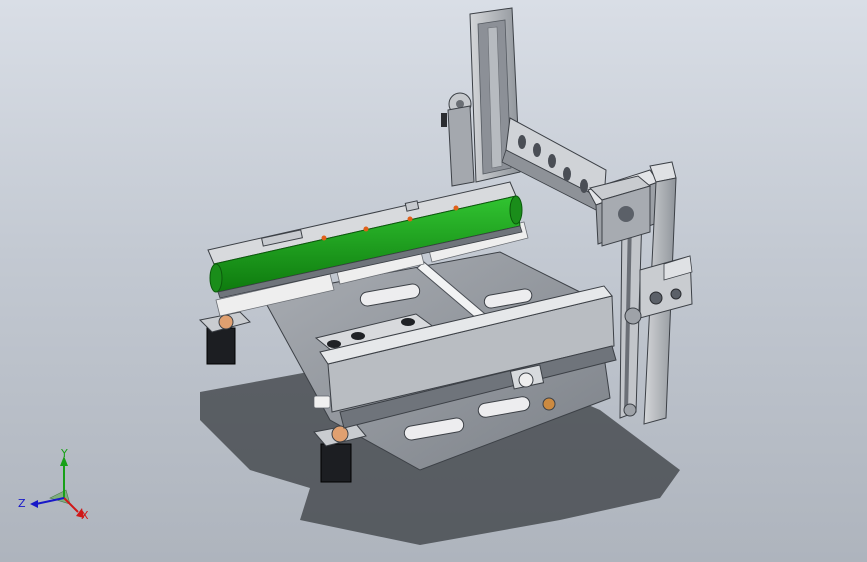 This screenshot has width=867, height=562. Describe the element at coordinates (34, 504) in the screenshot. I see `z-axis-arrow-icon` at that location.